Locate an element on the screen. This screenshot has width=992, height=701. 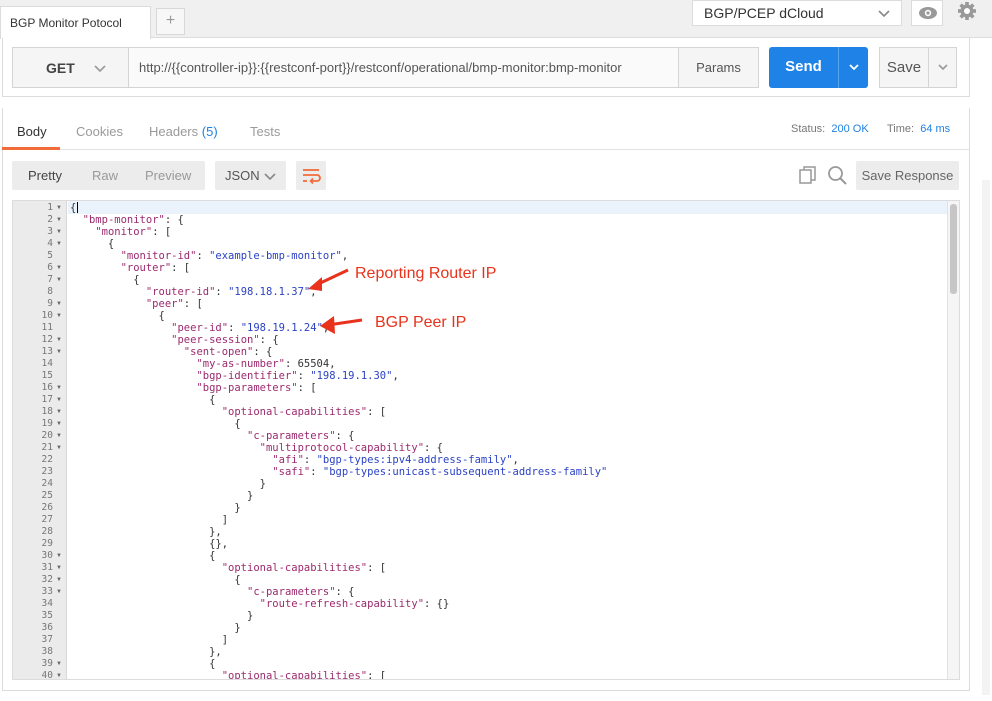
tab-tests: Tests is located at coordinates (265, 131).